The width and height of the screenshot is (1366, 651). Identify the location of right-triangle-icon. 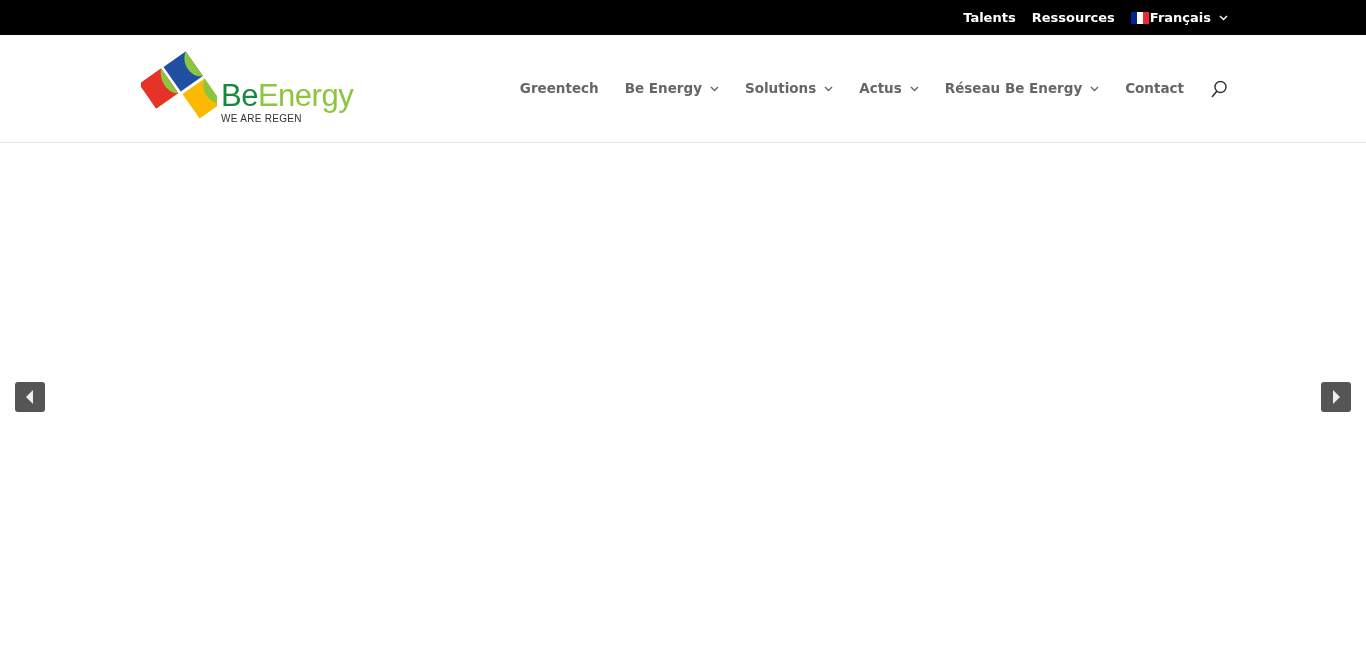
(1336, 397).